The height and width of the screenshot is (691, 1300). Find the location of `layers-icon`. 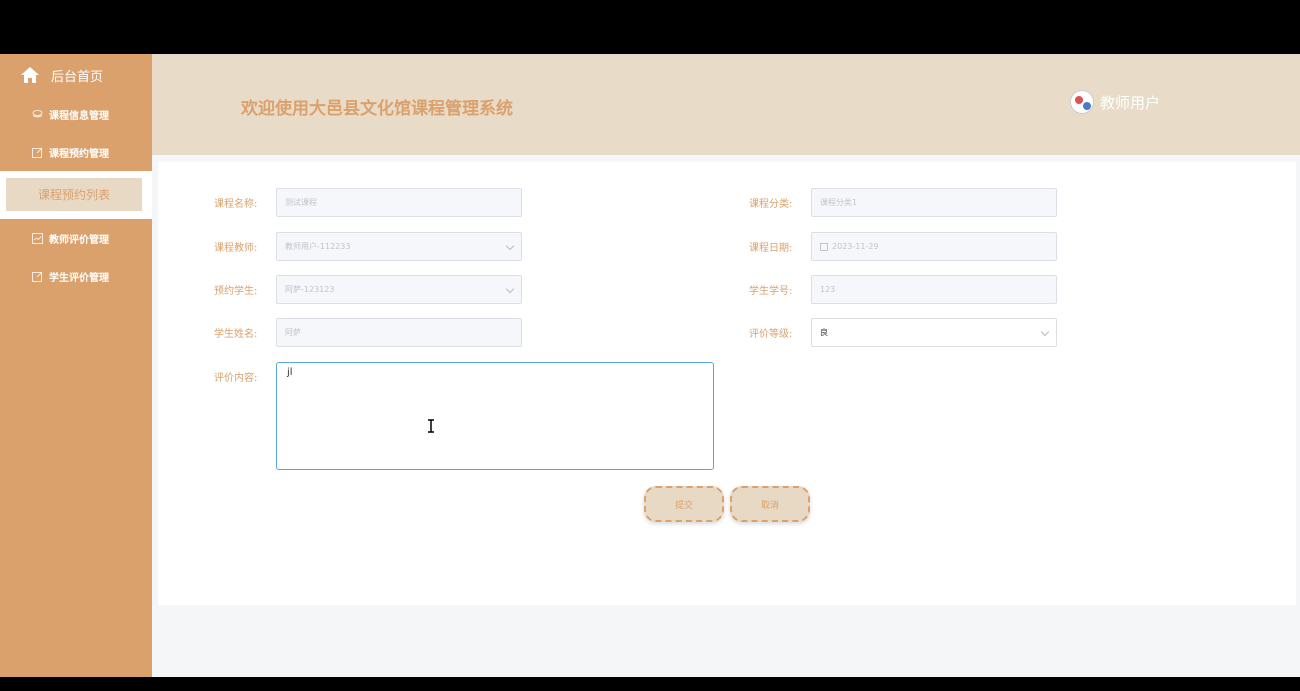

layers-icon is located at coordinates (37, 113).